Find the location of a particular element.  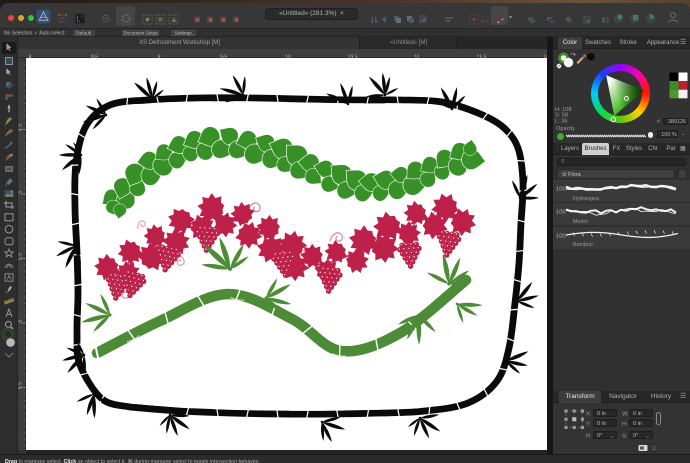

svg-text: 6 is located at coordinates (21, 320).